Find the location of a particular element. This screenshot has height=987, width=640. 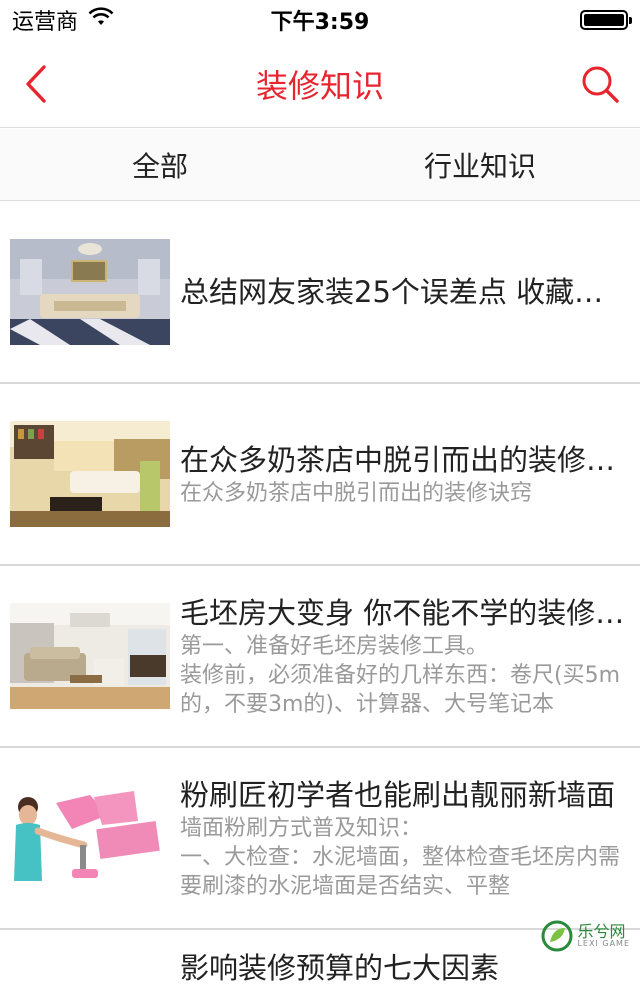

tab-industry-knowledge: 行业知识 is located at coordinates (480, 164).